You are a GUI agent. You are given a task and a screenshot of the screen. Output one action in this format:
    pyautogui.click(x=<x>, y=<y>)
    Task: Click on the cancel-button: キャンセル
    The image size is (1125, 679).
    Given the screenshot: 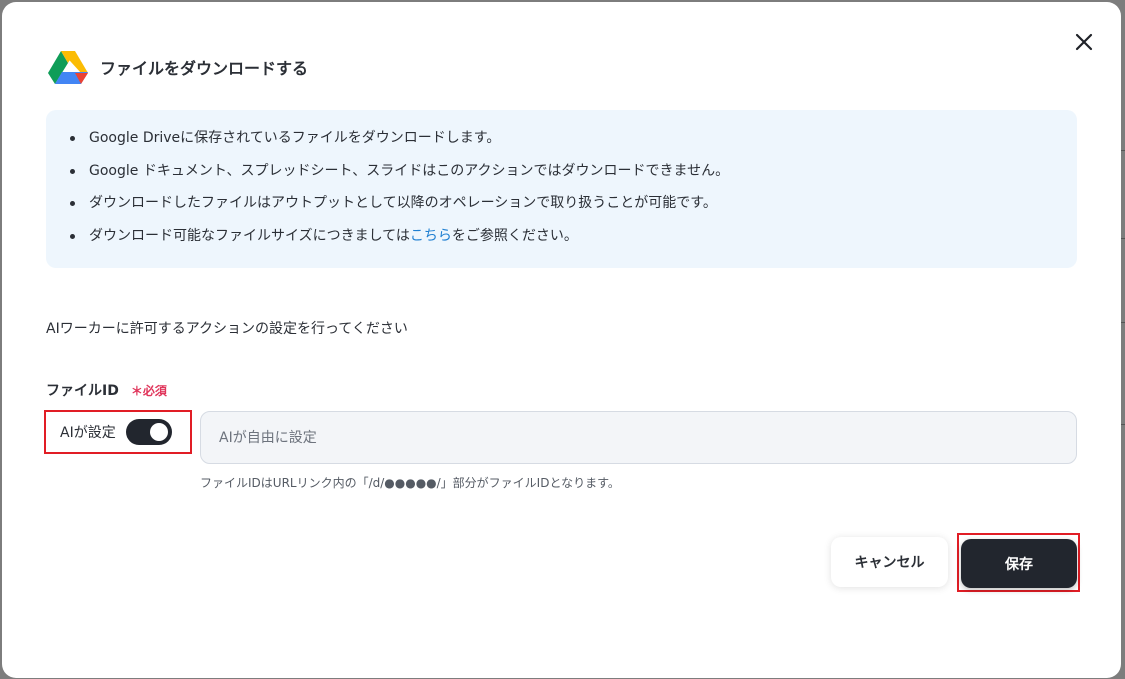 What is the action you would take?
    pyautogui.click(x=889, y=562)
    